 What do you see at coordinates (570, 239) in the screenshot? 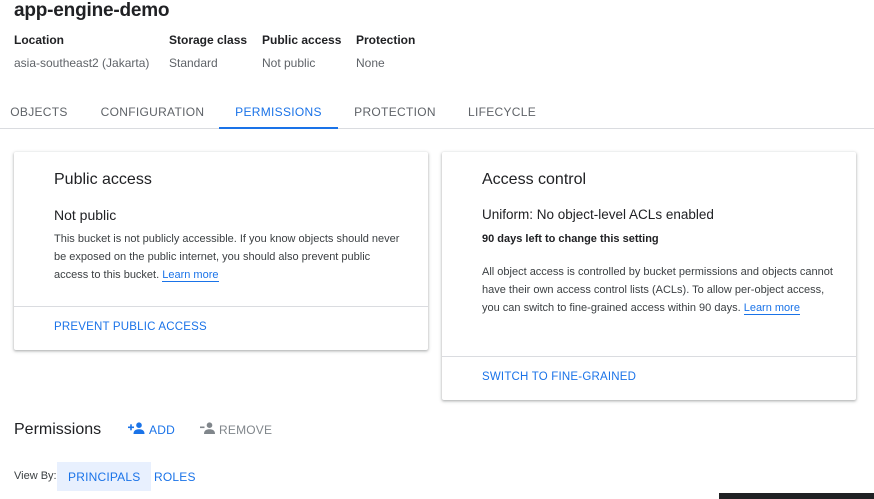
I see `access-control-days-left: 90 days left to change this setting` at bounding box center [570, 239].